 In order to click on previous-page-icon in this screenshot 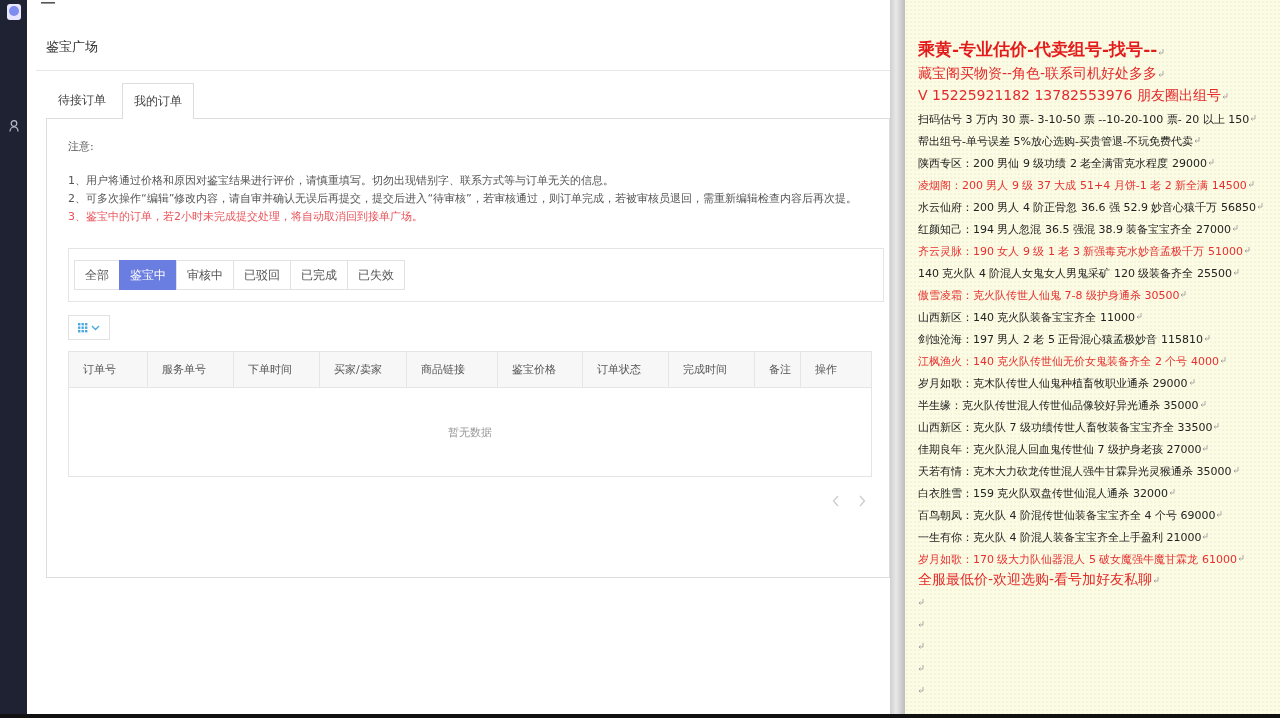, I will do `click(836, 501)`.